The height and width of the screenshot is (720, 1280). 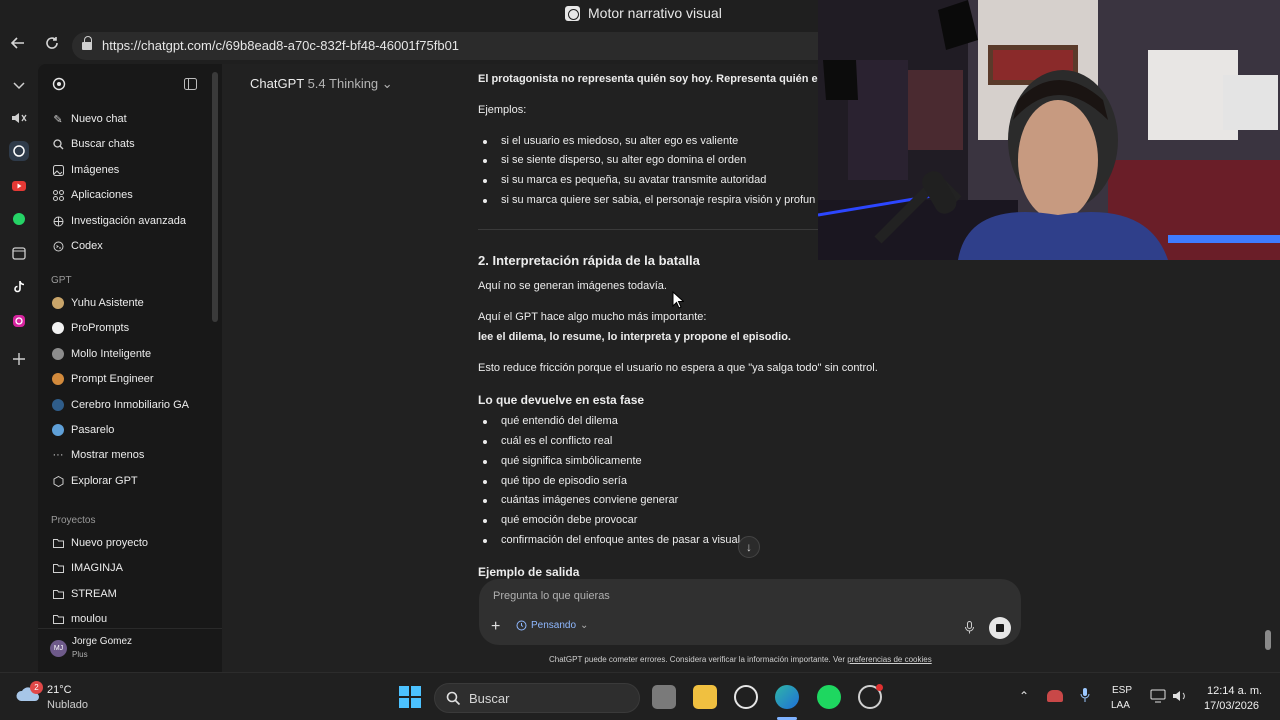 What do you see at coordinates (18, 46) in the screenshot?
I see `back-arrow-icon` at bounding box center [18, 46].